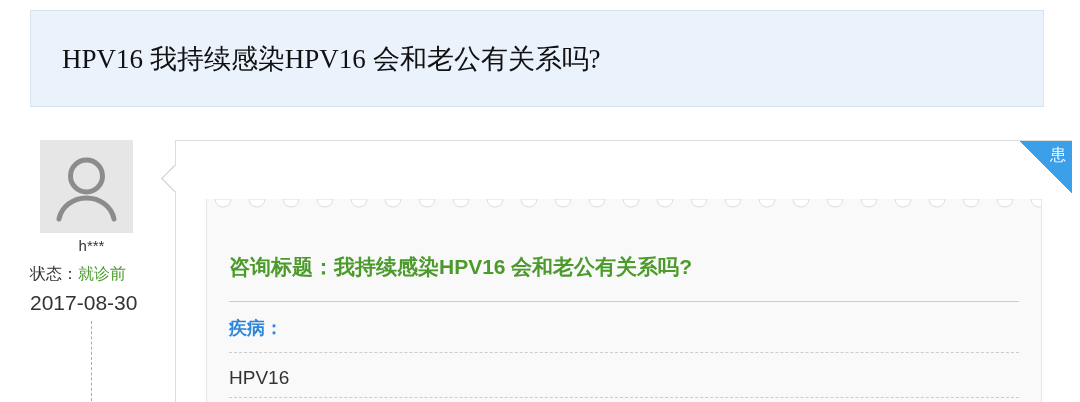  I want to click on corner-badge: 患, so click(1046, 167).